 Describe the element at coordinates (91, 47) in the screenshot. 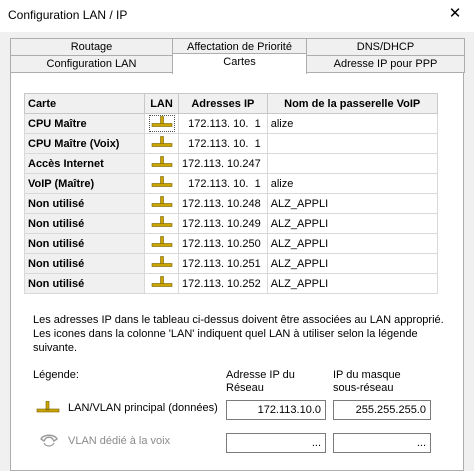

I see `tab-routage: Routage` at that location.